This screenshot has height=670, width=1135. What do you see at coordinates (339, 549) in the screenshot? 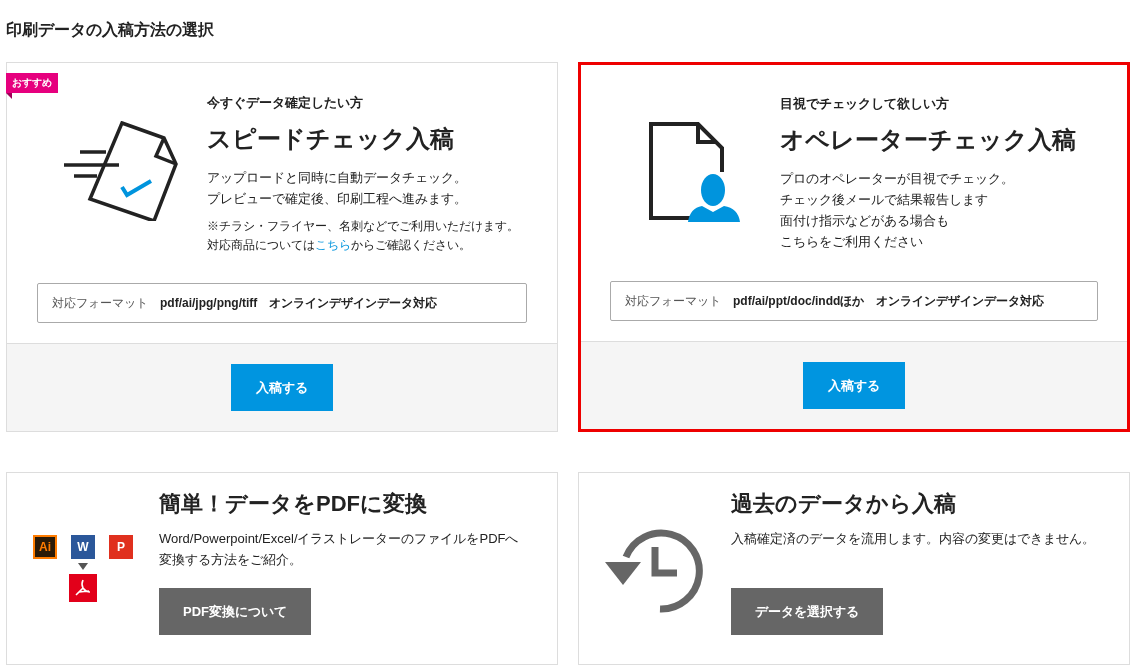
I see `description: Word/Powerpoint/Excel/イラストレーターのファイルをPDFへ変換する方法をご紹介。` at bounding box center [339, 549].